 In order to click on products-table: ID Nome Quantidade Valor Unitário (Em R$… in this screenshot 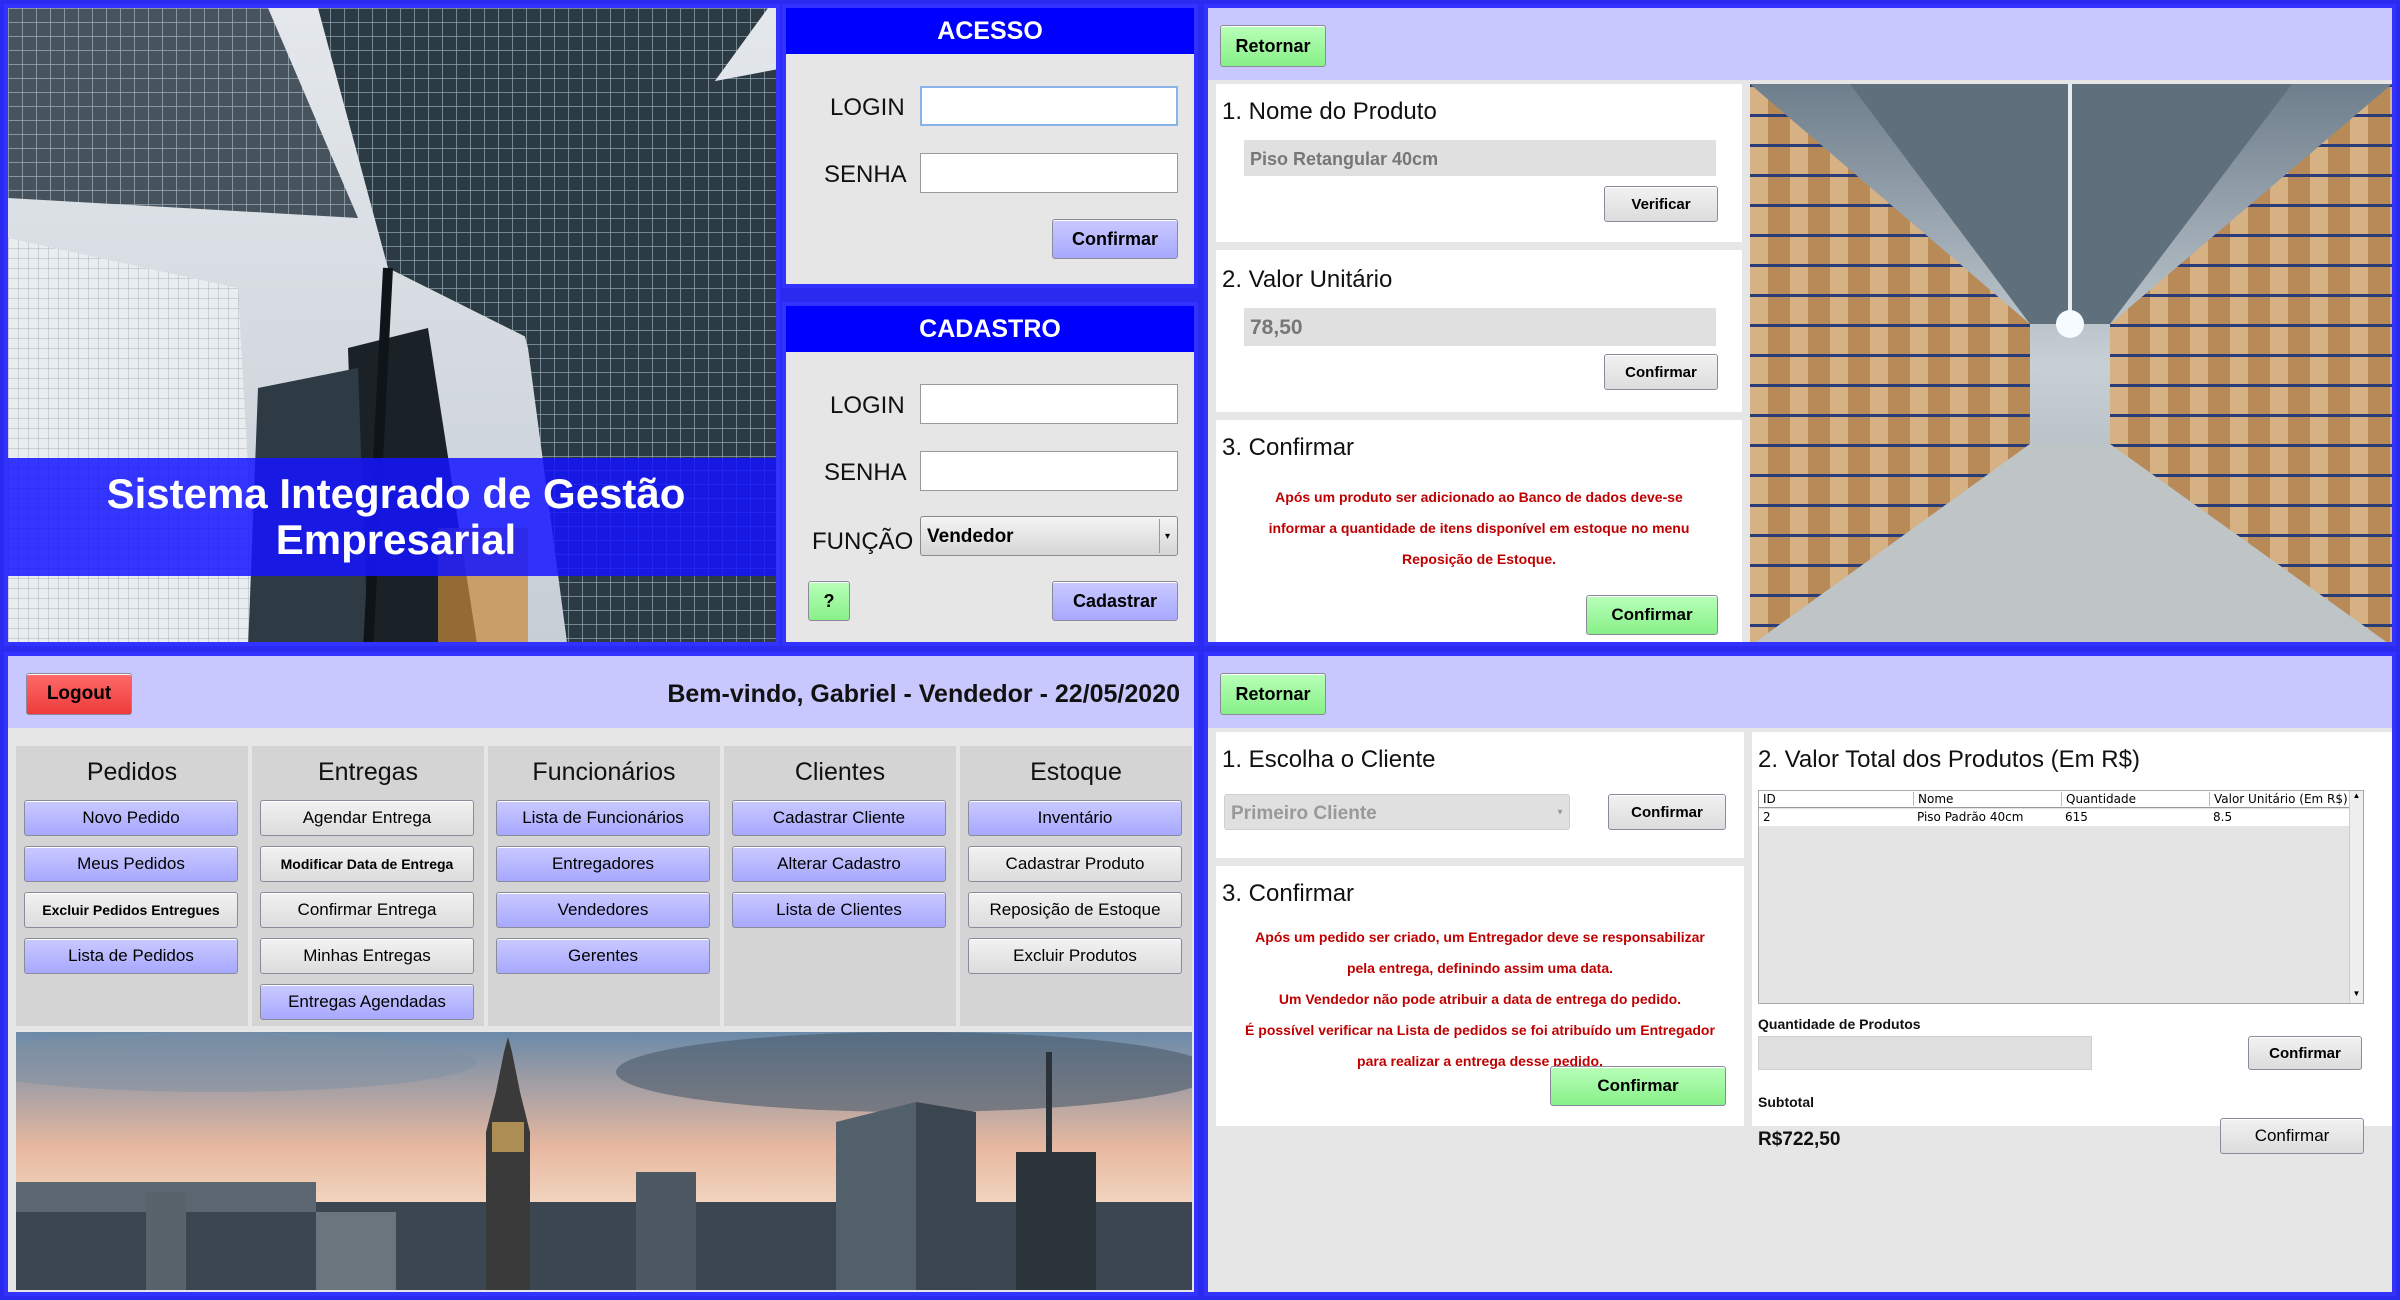, I will do `click(2061, 897)`.